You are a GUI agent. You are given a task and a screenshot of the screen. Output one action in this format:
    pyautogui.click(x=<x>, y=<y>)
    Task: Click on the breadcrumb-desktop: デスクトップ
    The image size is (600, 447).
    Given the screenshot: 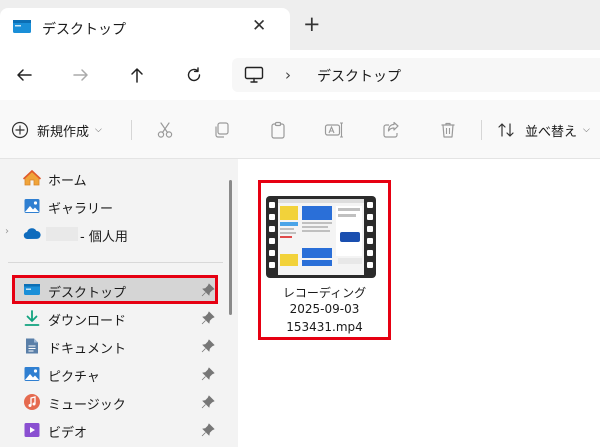 What is the action you would take?
    pyautogui.click(x=359, y=76)
    